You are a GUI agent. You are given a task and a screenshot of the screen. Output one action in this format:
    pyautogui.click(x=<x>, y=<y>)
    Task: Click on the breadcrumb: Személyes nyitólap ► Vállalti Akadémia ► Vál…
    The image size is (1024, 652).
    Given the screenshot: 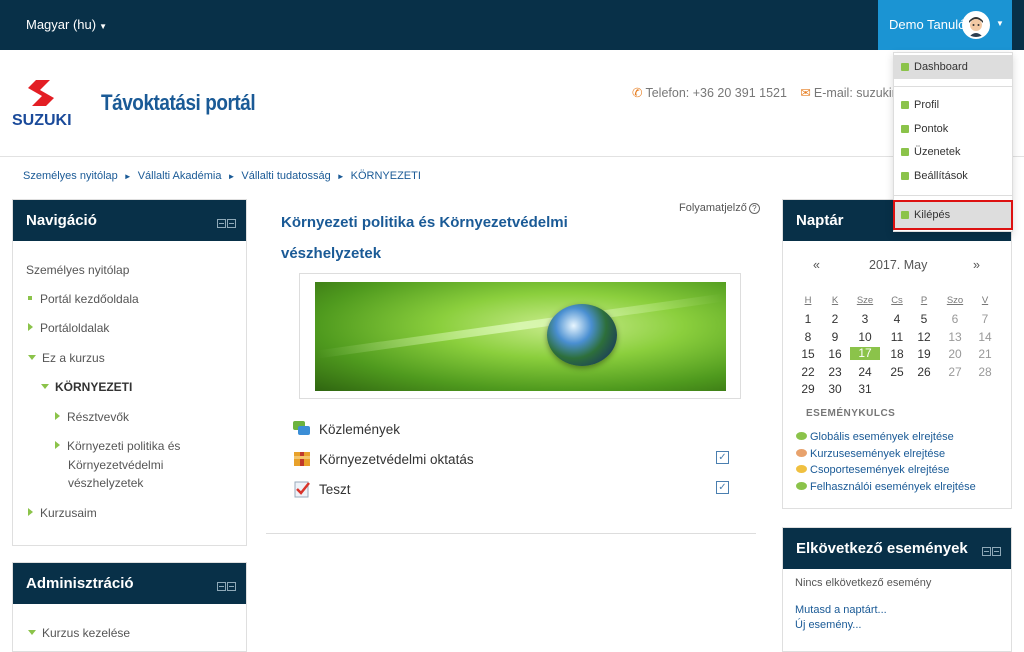 What is the action you would take?
    pyautogui.click(x=222, y=176)
    